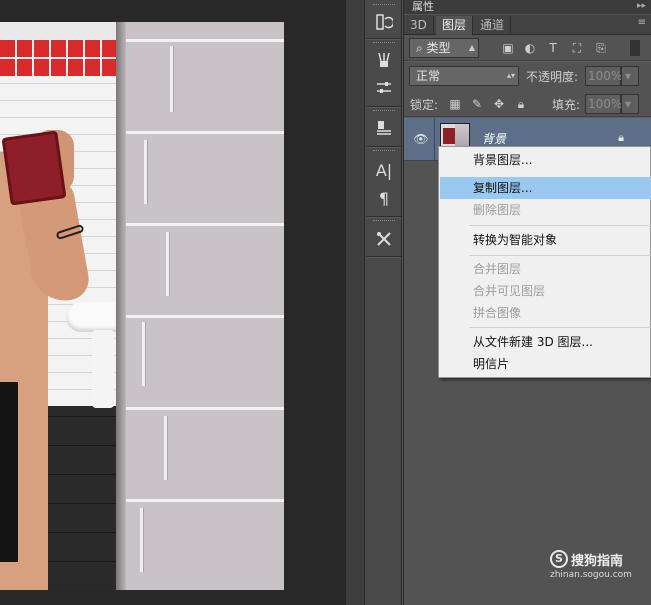 This screenshot has height=605, width=651. What do you see at coordinates (630, 76) in the screenshot?
I see `opacity-dropdown-button: ▾` at bounding box center [630, 76].